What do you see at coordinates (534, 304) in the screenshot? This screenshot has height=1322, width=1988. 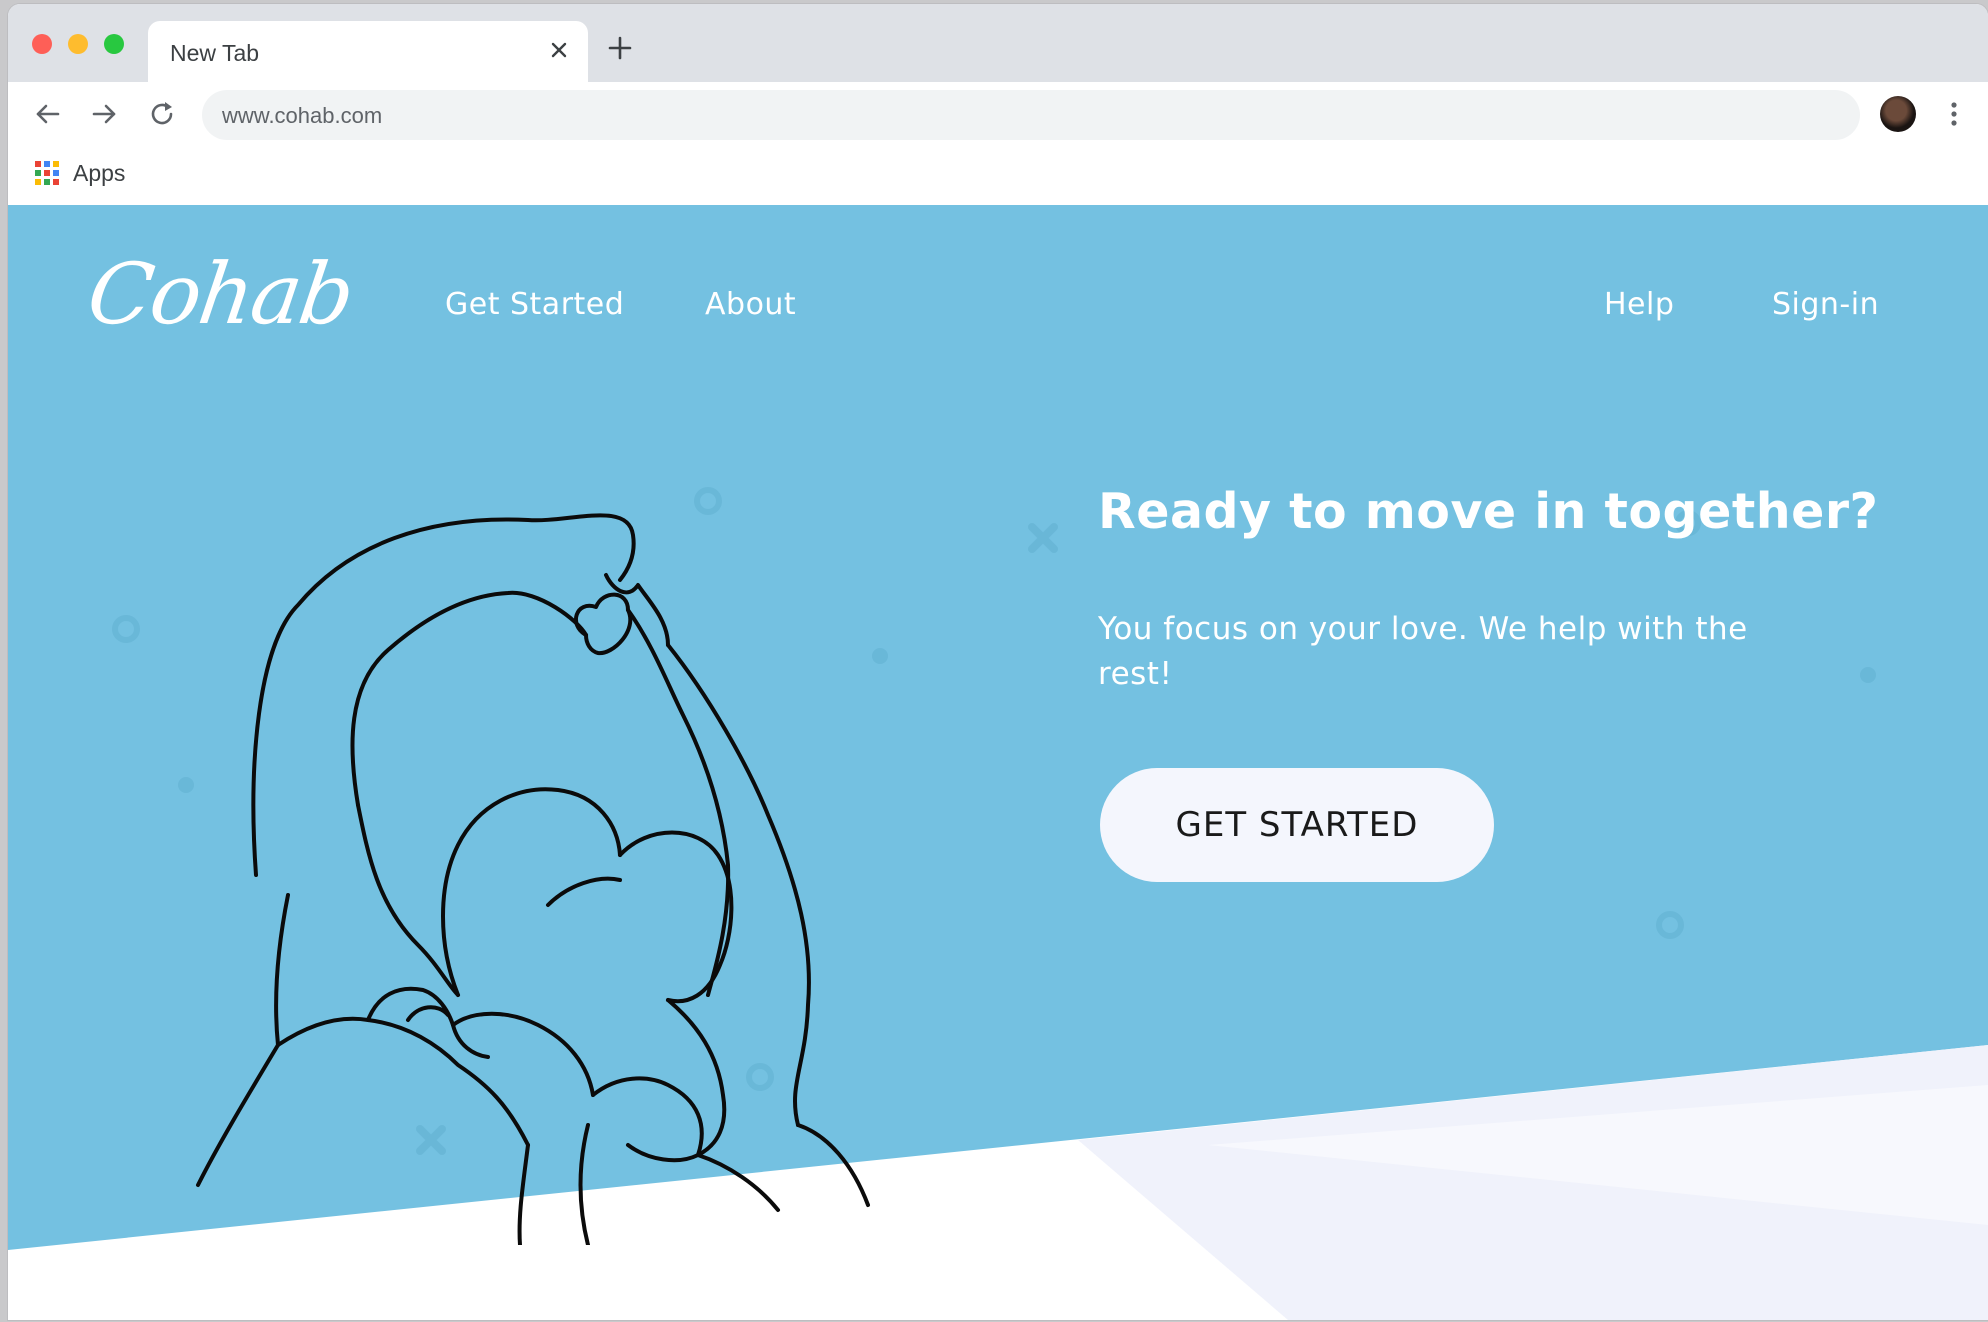 I see `nav-get-started: Get Started` at bounding box center [534, 304].